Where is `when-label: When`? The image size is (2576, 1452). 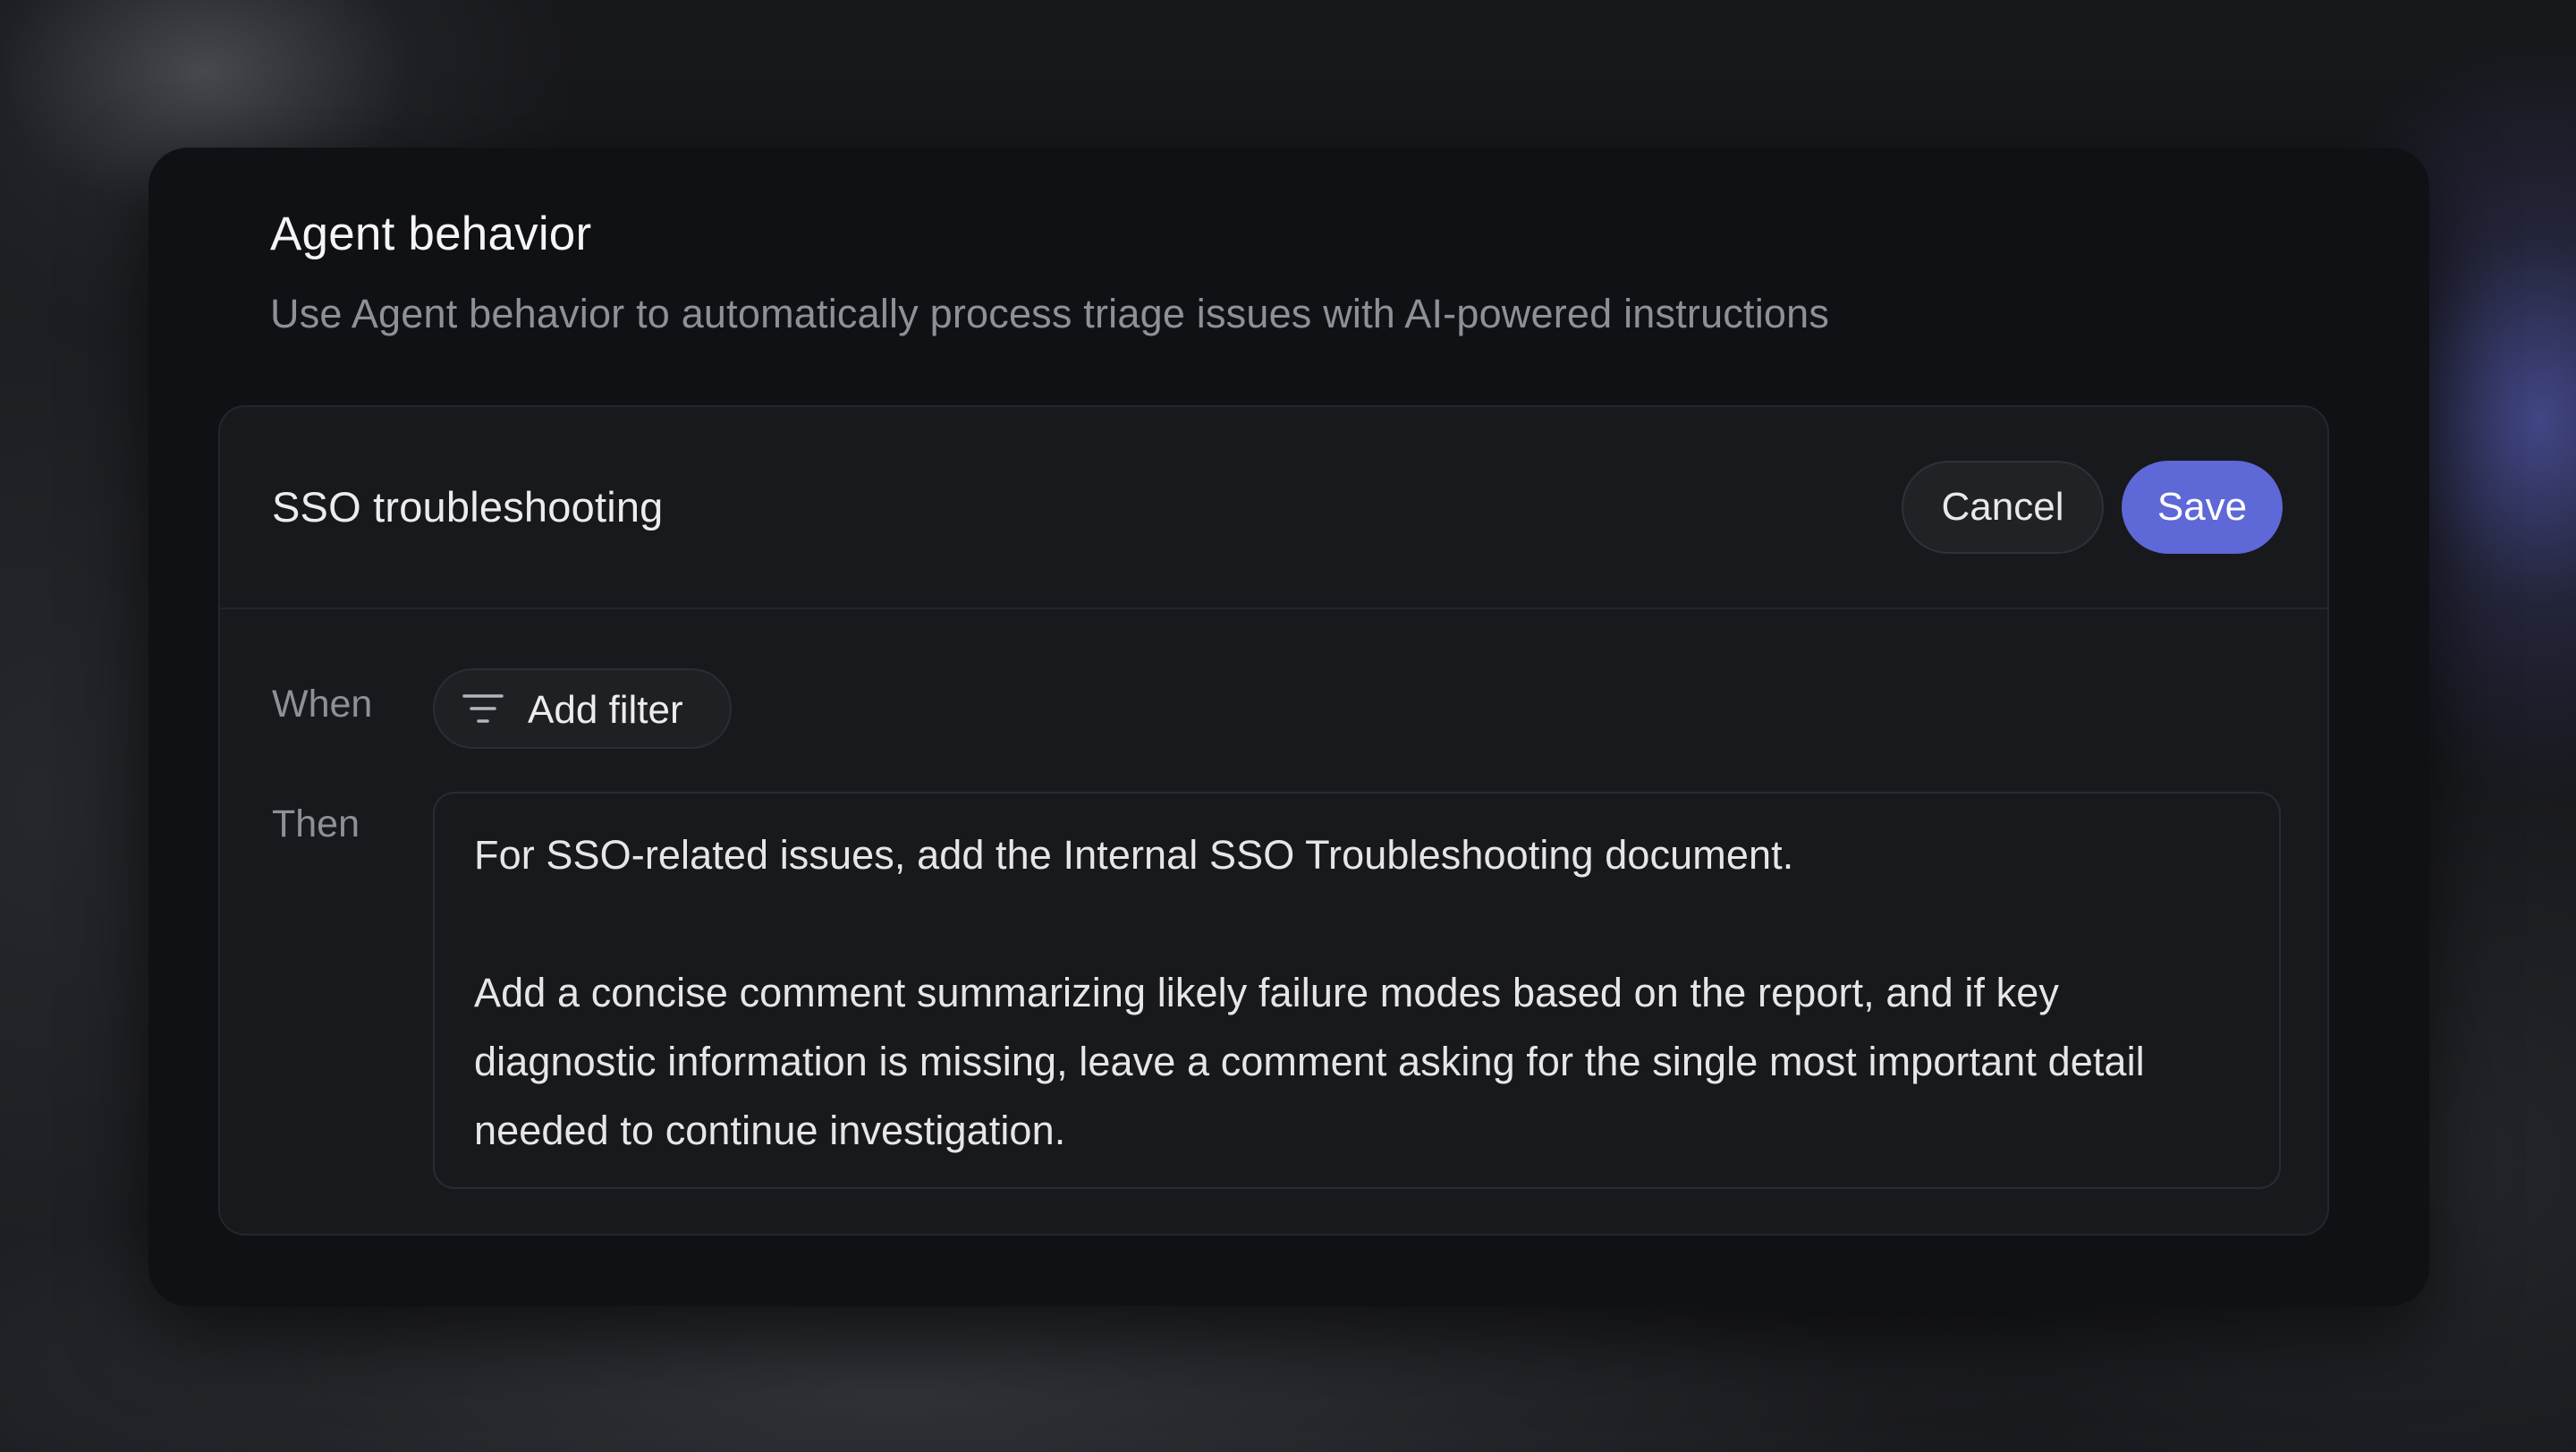
when-label: When is located at coordinates (322, 704).